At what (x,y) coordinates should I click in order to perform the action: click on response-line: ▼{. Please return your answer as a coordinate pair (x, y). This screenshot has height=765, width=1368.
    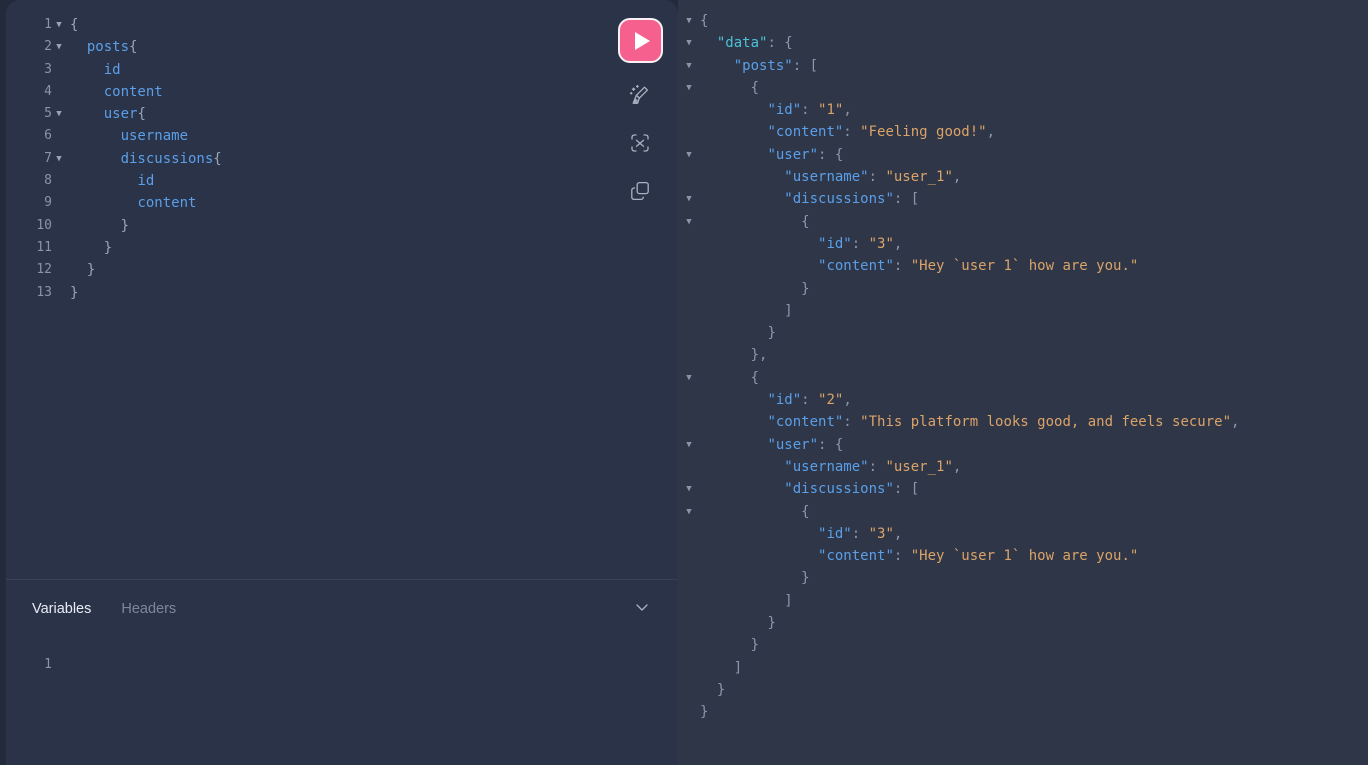
    Looking at the image, I should click on (1023, 21).